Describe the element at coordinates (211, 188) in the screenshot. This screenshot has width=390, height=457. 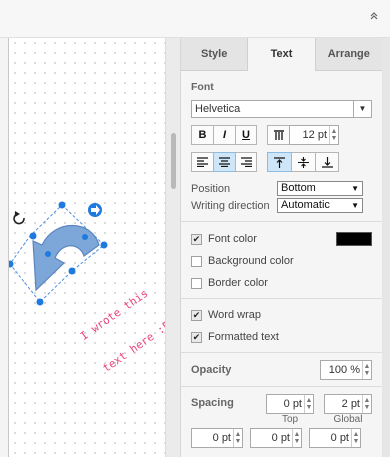
I see `position-label: Position` at that location.